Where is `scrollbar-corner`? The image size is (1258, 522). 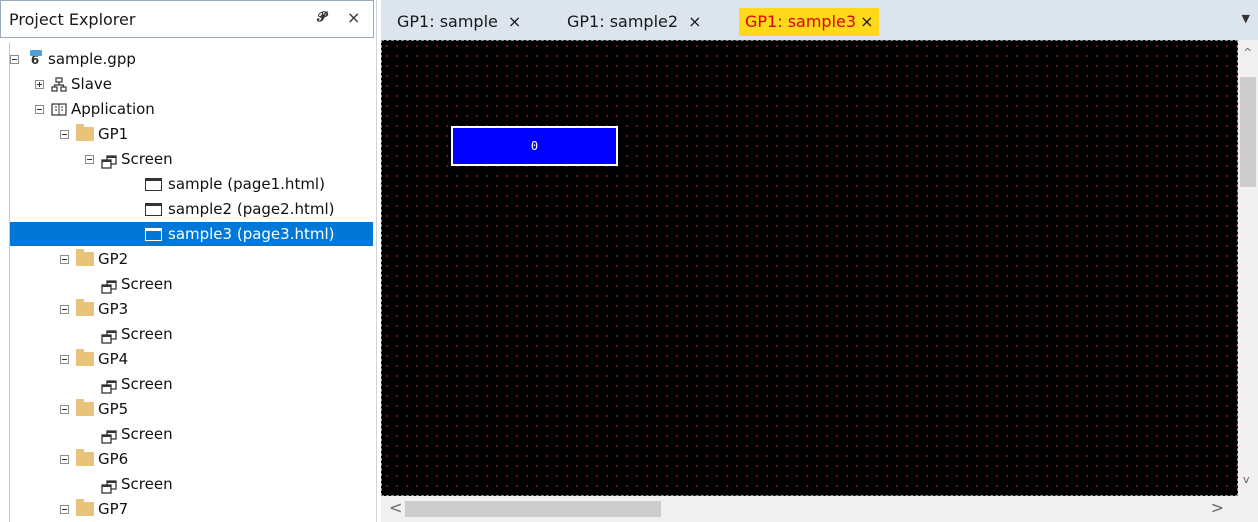 scrollbar-corner is located at coordinates (1248, 509).